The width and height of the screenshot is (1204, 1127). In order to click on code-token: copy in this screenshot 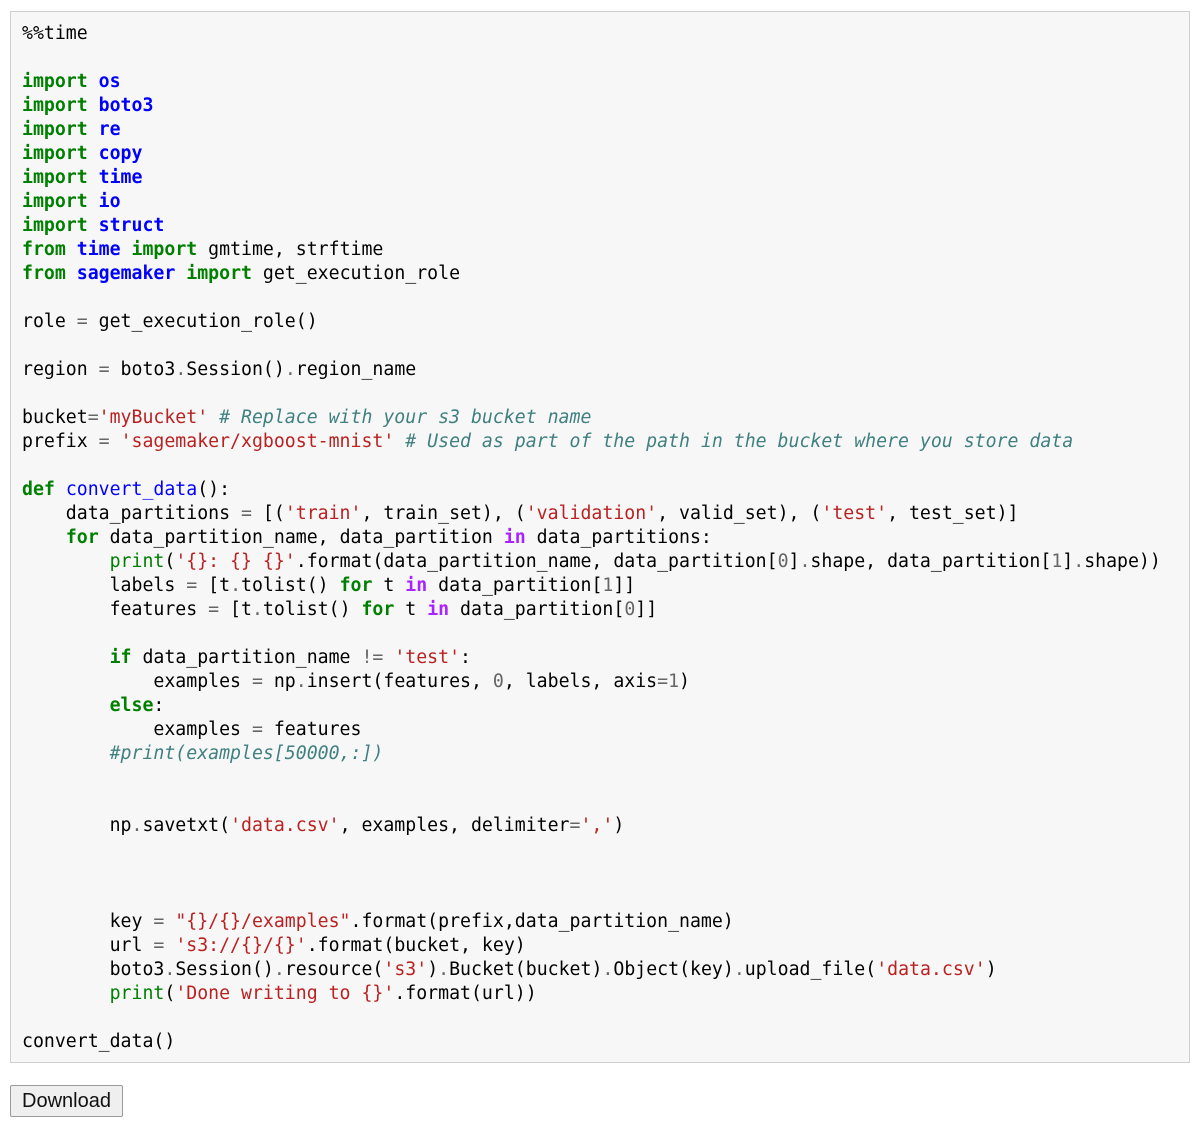, I will do `click(120, 153)`.